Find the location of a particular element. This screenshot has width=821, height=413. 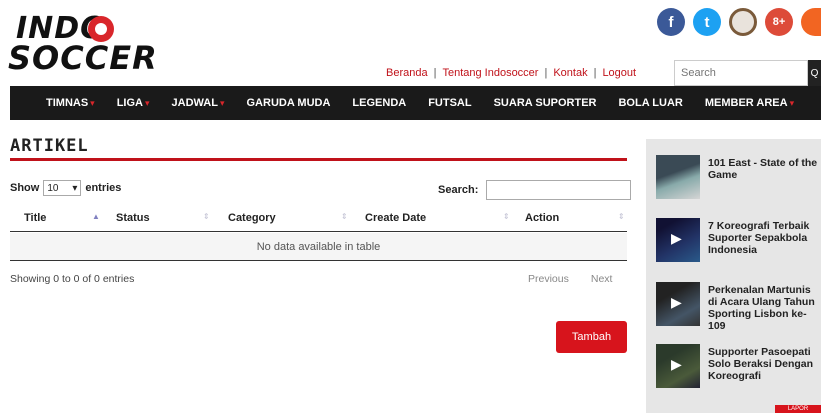

empty-table-message: No data available in table is located at coordinates (318, 247).